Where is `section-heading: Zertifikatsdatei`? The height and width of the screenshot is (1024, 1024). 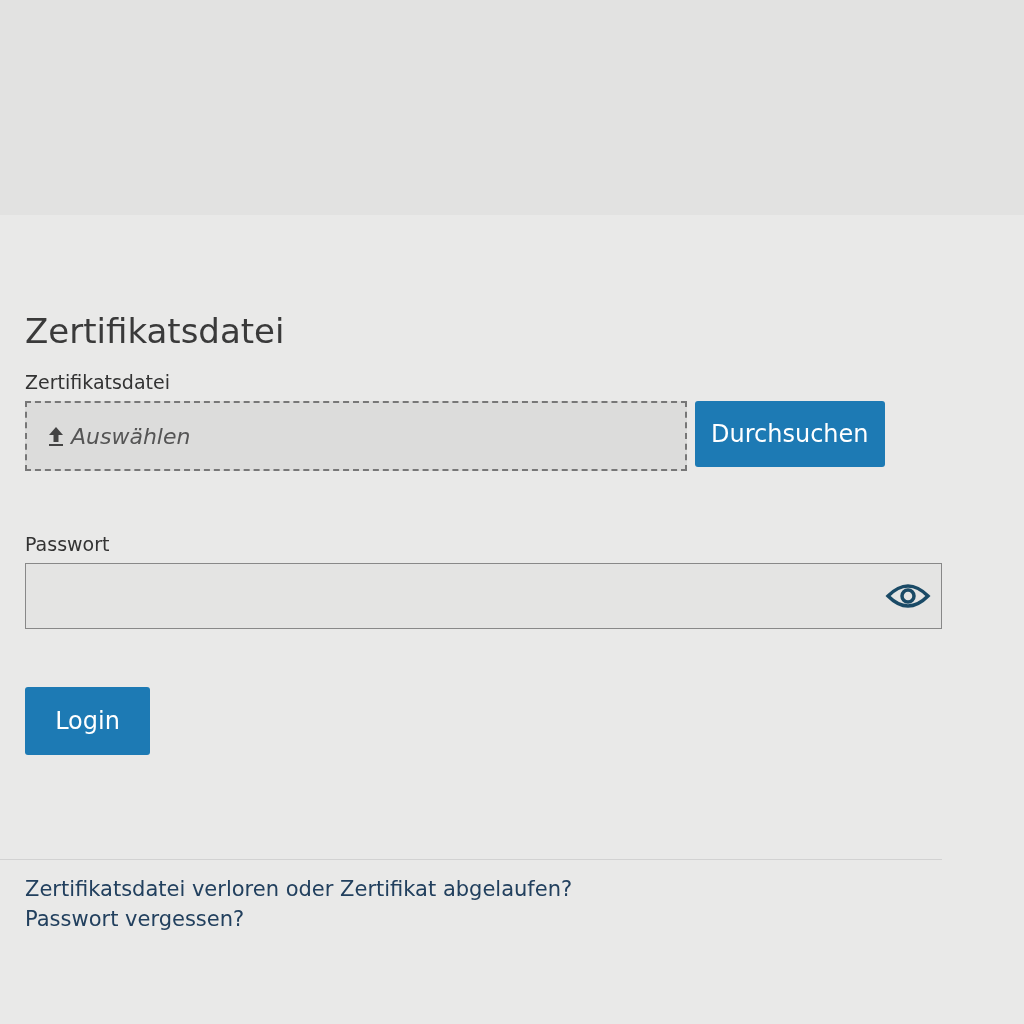
section-heading: Zertifikatsdatei is located at coordinates (155, 331).